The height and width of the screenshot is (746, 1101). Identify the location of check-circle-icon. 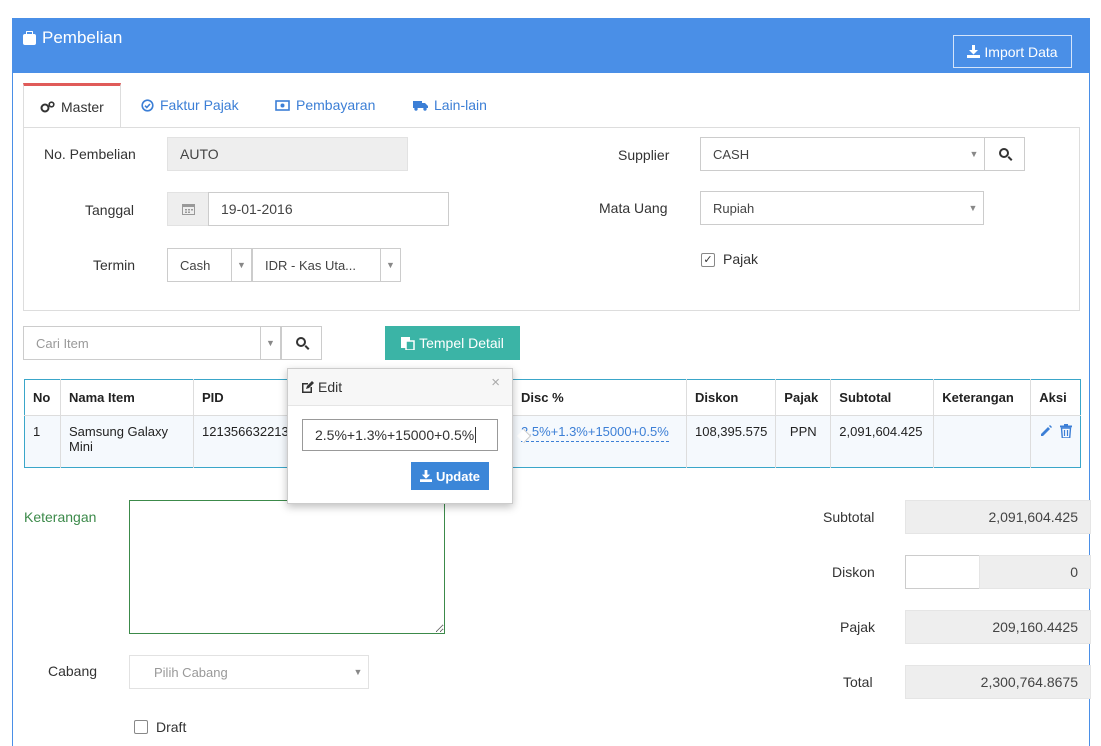
(147, 105).